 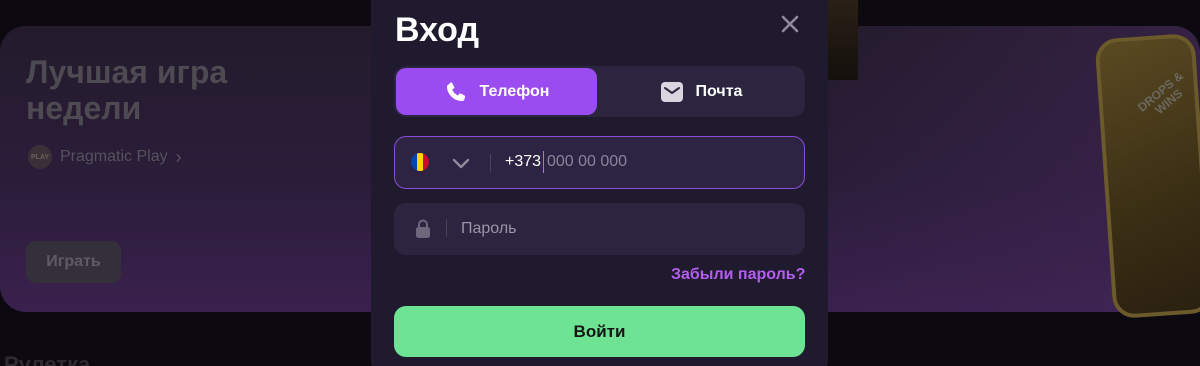 What do you see at coordinates (514, 91) in the screenshot?
I see `tab-phone-label: Телефон` at bounding box center [514, 91].